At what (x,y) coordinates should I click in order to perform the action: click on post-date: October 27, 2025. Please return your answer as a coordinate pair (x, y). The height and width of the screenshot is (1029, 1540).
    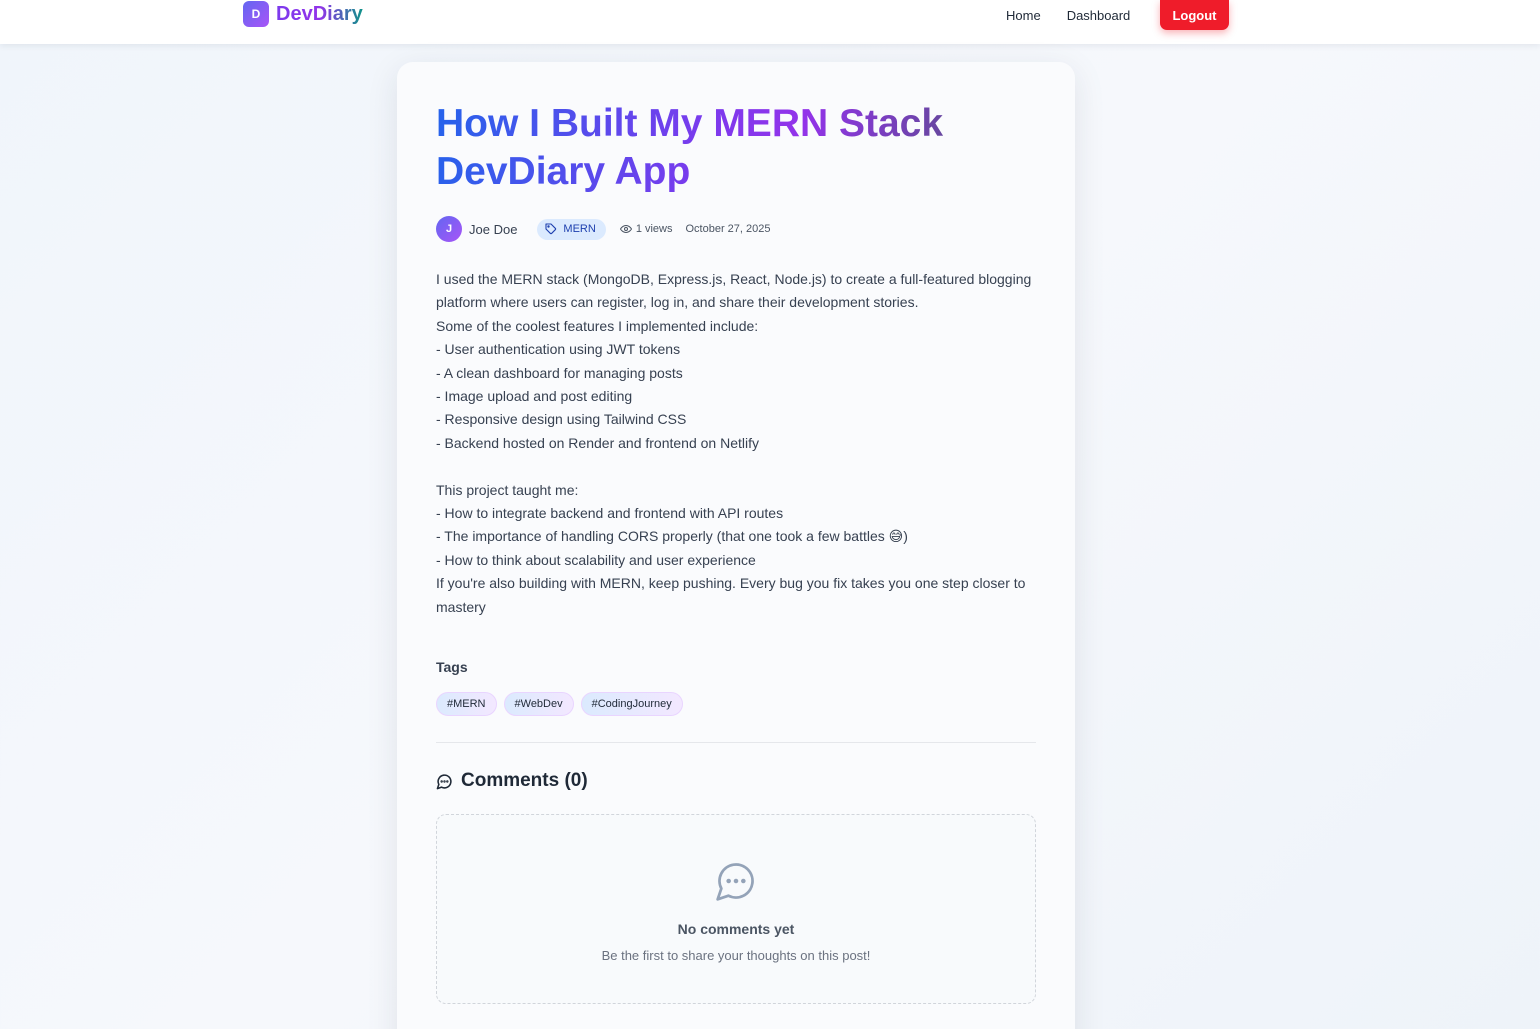
    Looking at the image, I should click on (728, 229).